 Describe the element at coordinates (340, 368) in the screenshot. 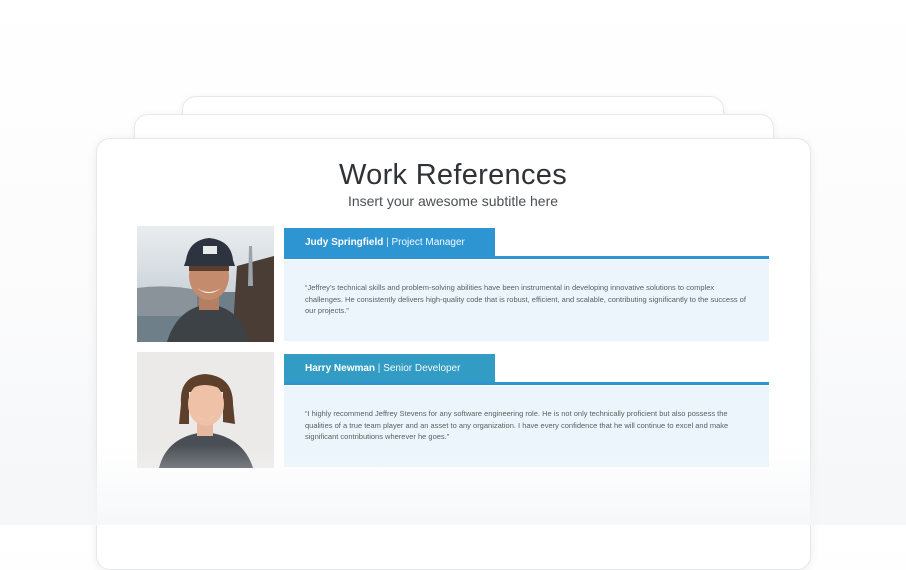

I see `reference-name-2: Harry Newman` at that location.